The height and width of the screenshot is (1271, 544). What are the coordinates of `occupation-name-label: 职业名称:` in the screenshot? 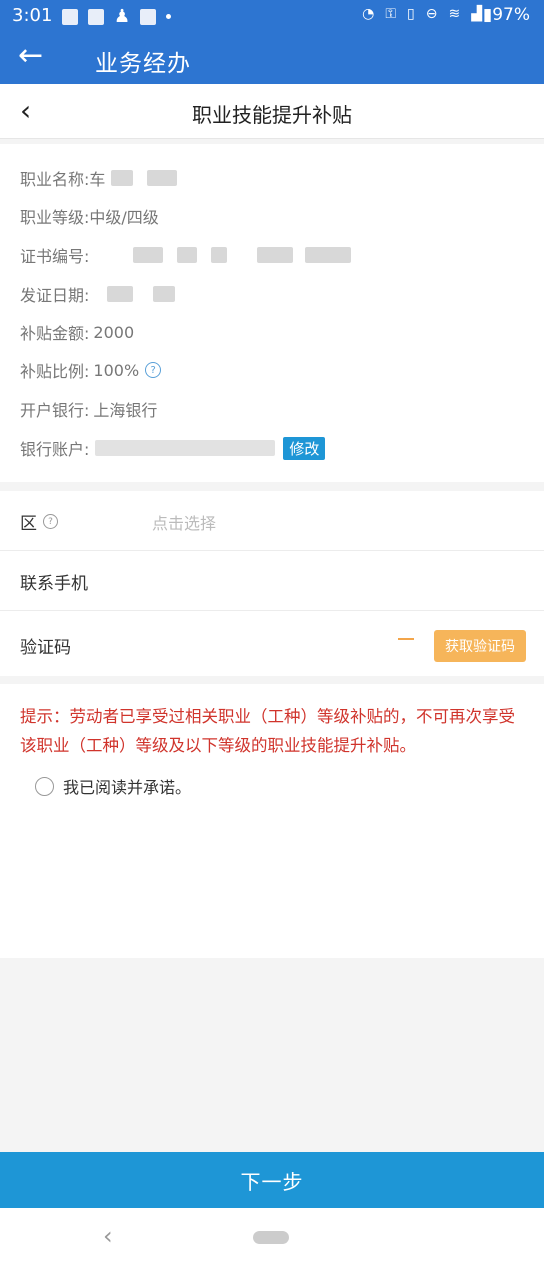 It's located at (55, 179).